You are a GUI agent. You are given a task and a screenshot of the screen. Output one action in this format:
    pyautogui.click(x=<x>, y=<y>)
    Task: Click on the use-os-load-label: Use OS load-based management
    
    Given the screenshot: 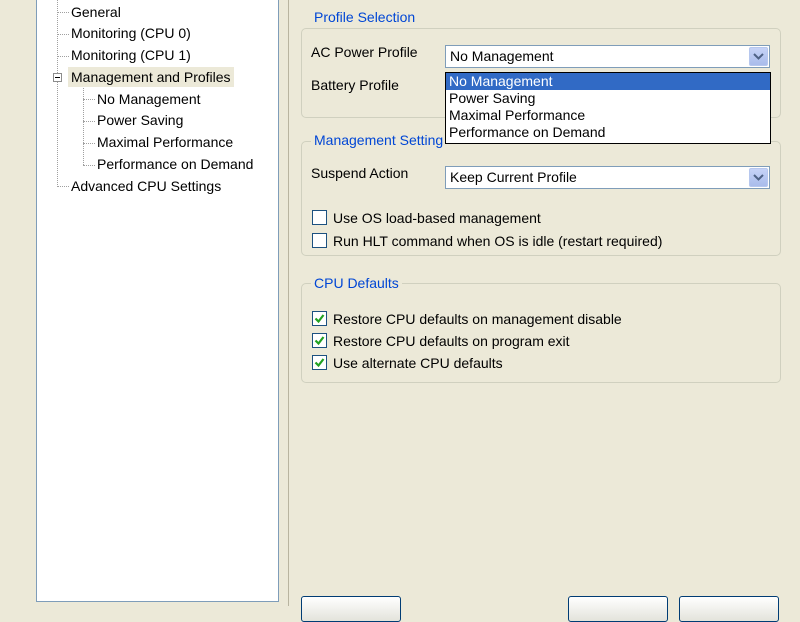 What is the action you would take?
    pyautogui.click(x=437, y=218)
    